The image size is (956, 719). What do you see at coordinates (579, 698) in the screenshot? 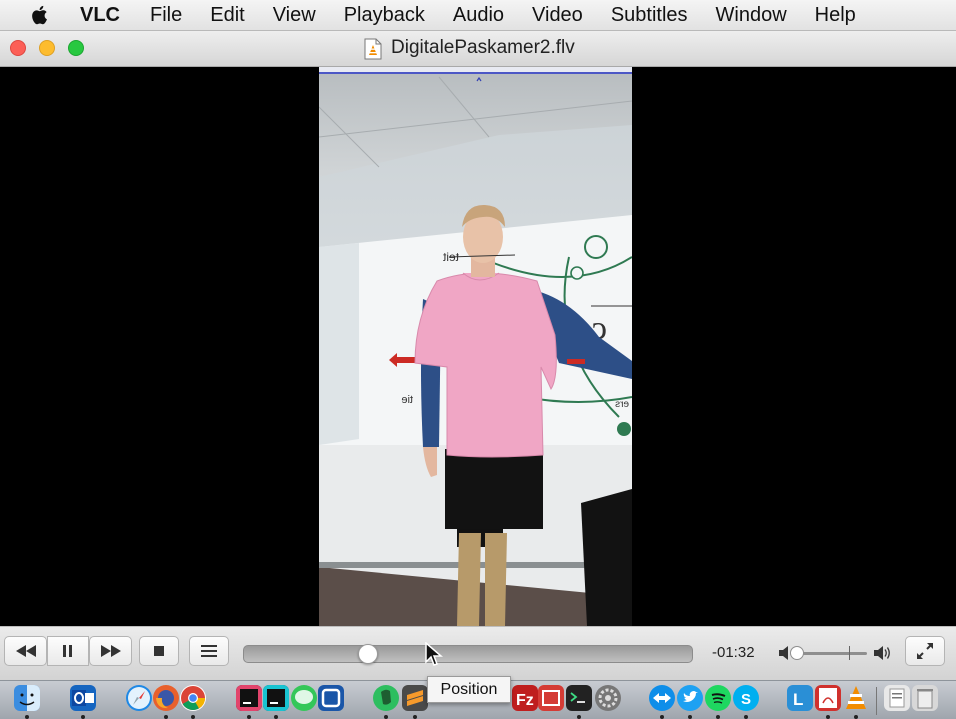
I see `terminal-icon` at bounding box center [579, 698].